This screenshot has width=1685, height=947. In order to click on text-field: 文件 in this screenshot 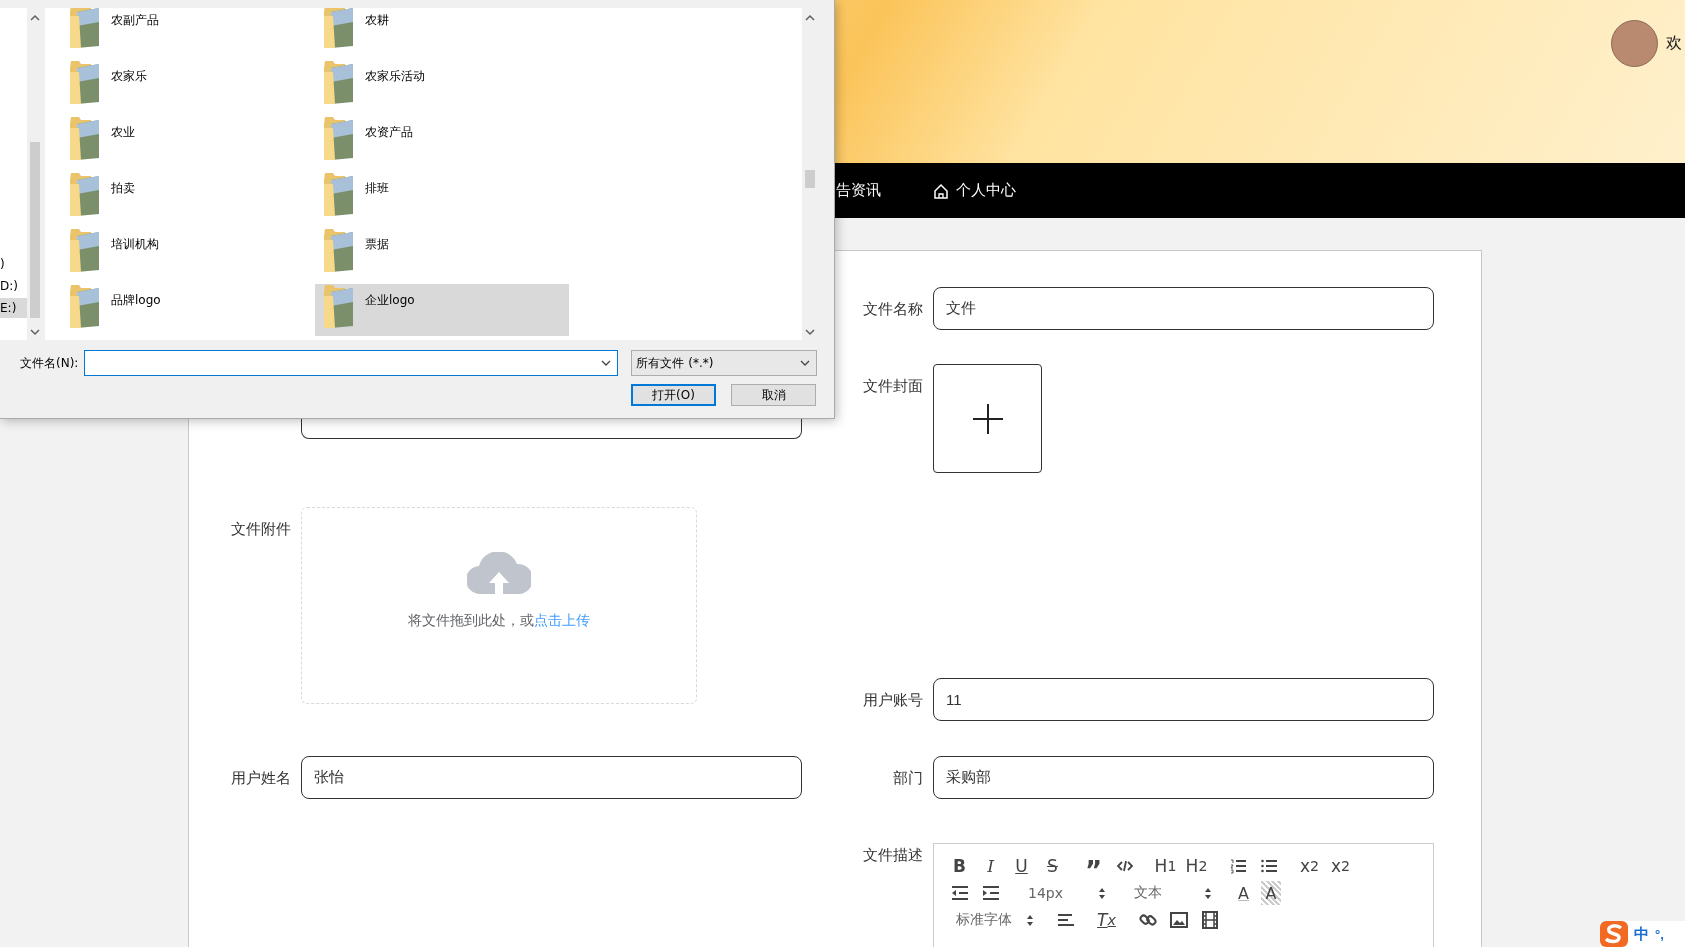, I will do `click(1183, 308)`.